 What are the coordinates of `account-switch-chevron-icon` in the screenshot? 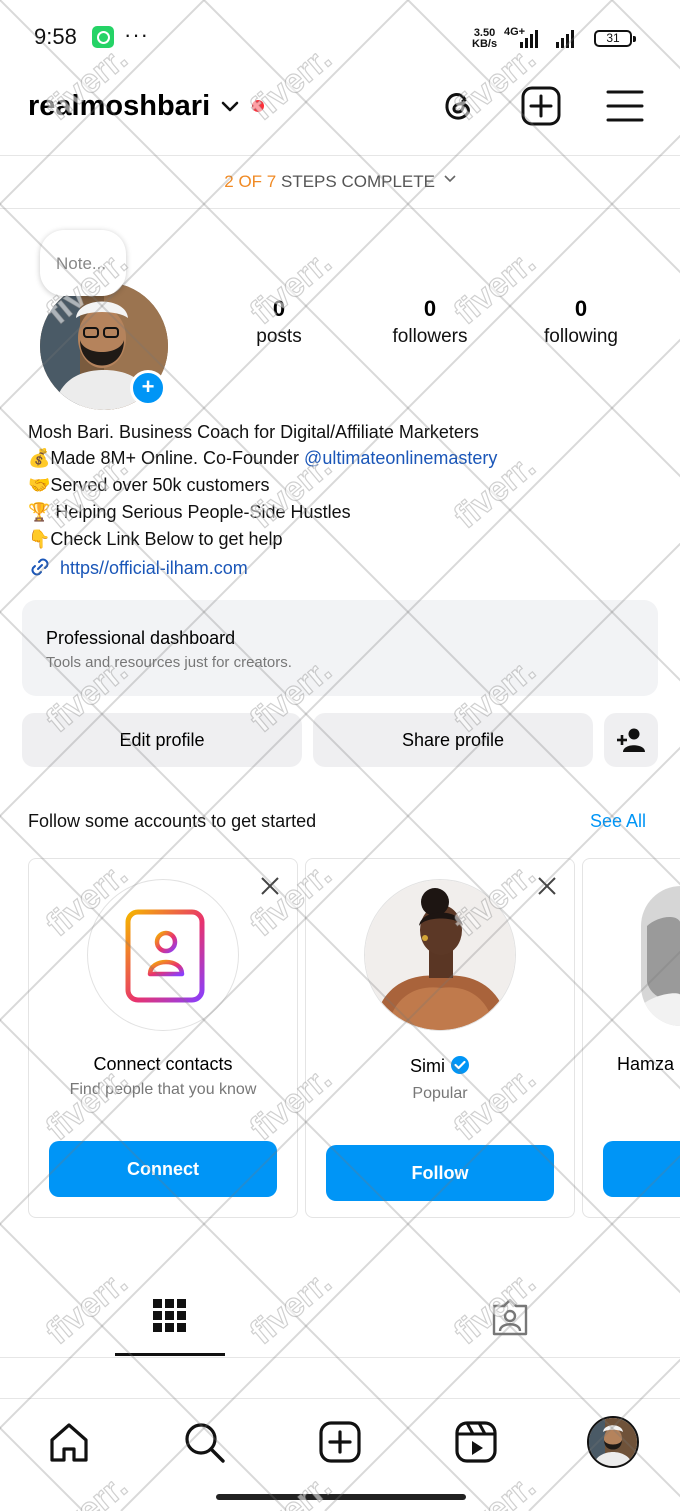 It's located at (230, 107).